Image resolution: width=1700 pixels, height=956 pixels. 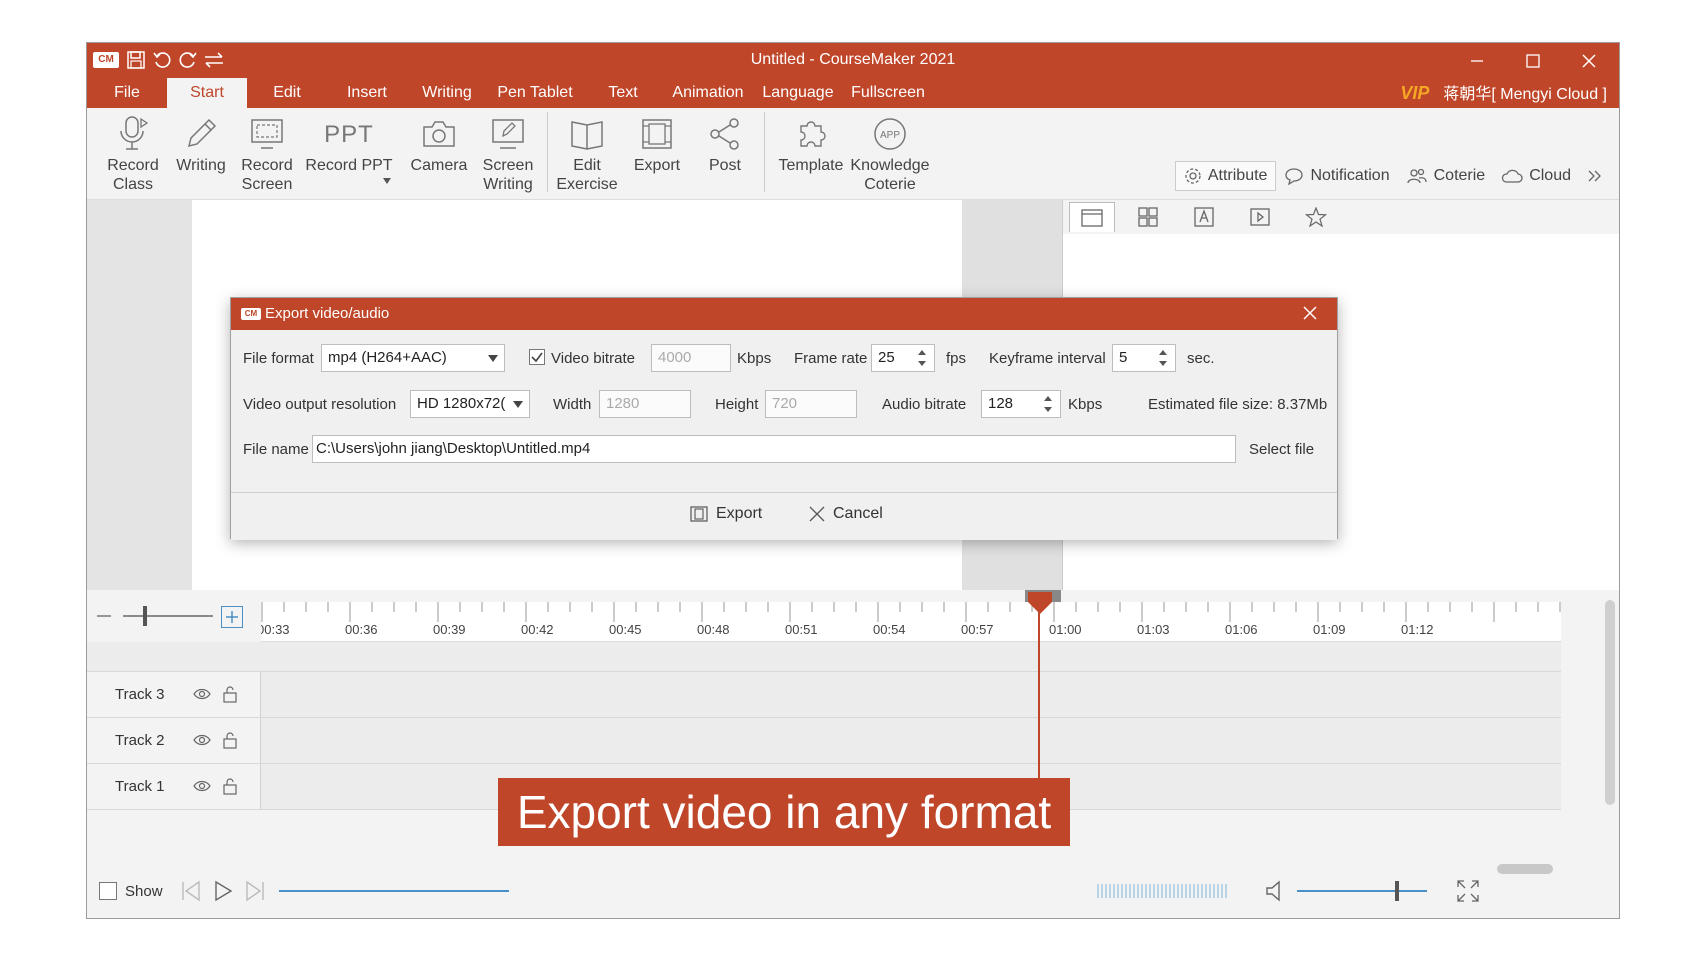 What do you see at coordinates (387, 181) in the screenshot?
I see `chevron-down-icon` at bounding box center [387, 181].